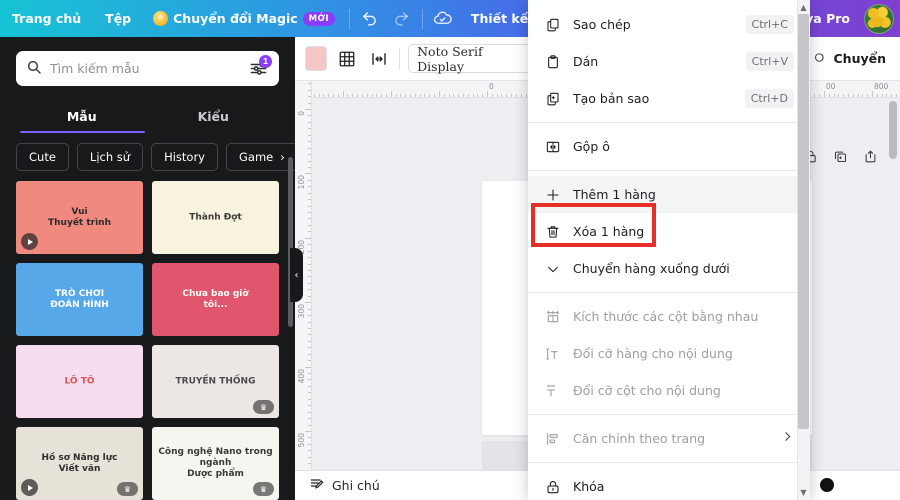 The height and width of the screenshot is (500, 900). I want to click on menu-separator, so click(669, 122).